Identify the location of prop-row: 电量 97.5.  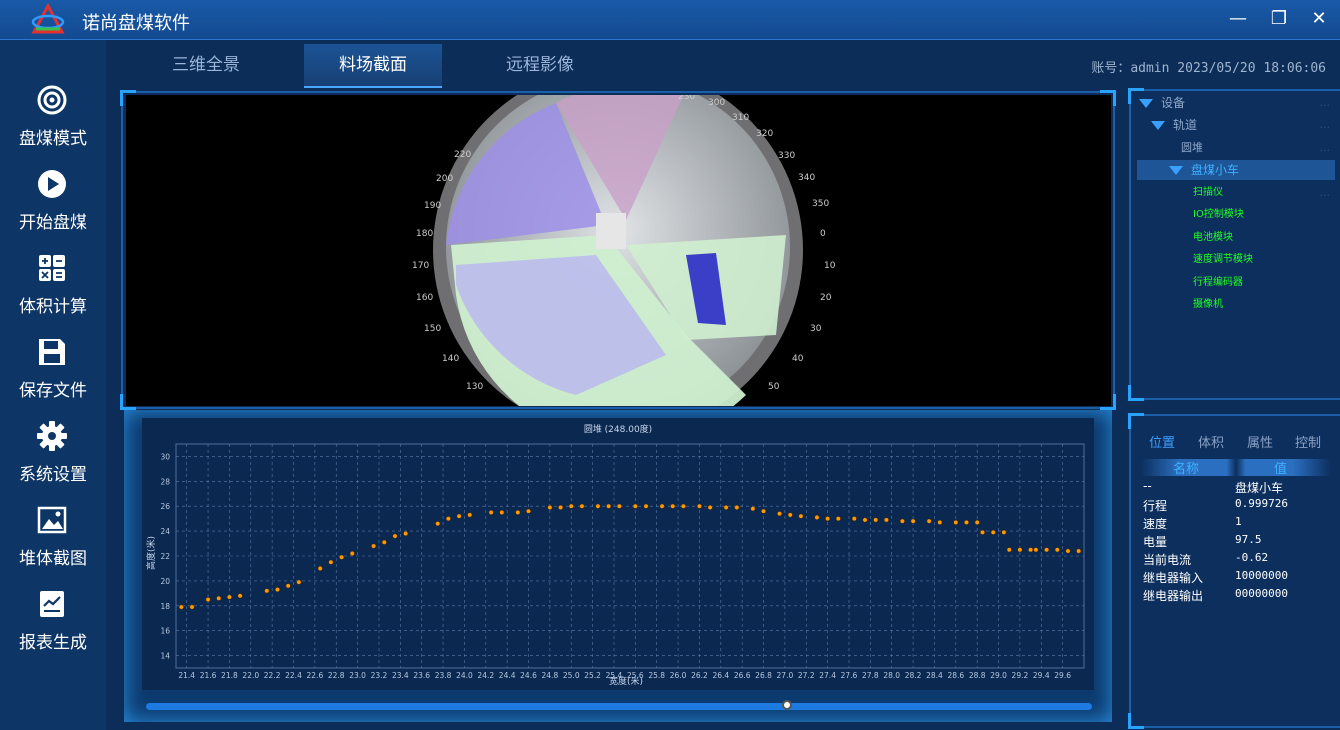
(1202, 541).